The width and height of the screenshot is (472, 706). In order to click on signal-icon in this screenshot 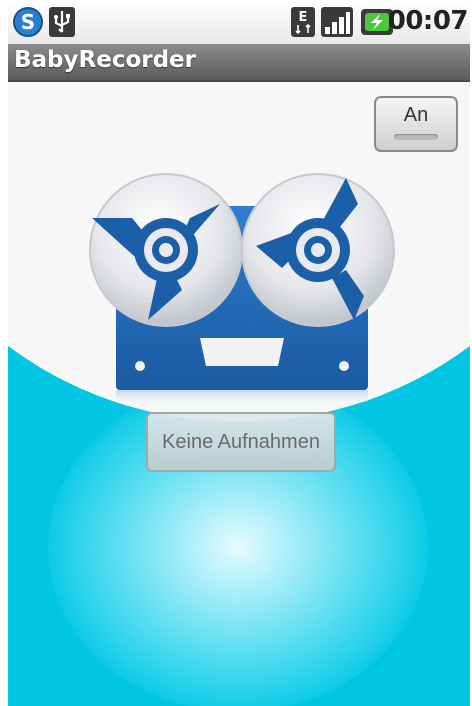, I will do `click(337, 24)`.